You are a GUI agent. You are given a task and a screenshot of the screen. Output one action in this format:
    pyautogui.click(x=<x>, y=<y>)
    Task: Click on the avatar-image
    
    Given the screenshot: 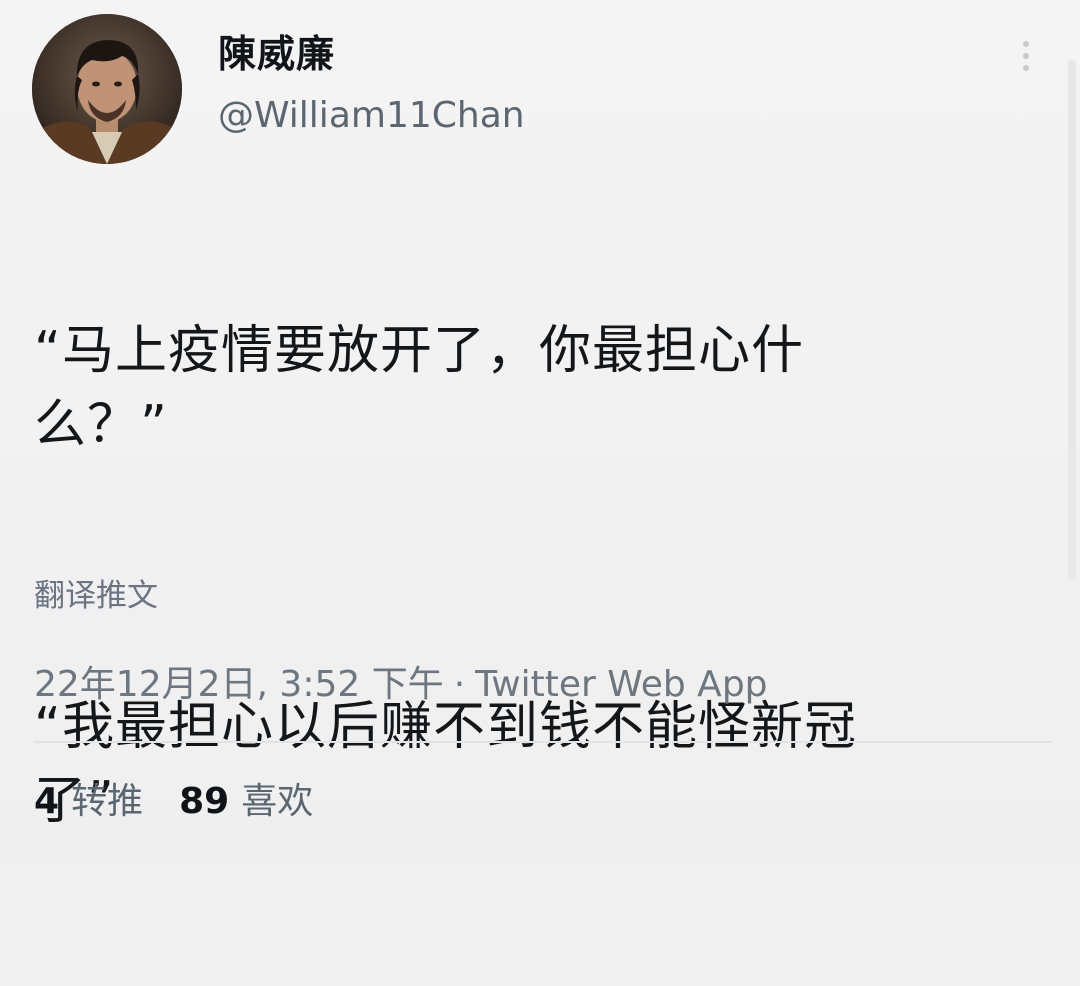 What is the action you would take?
    pyautogui.click(x=107, y=89)
    